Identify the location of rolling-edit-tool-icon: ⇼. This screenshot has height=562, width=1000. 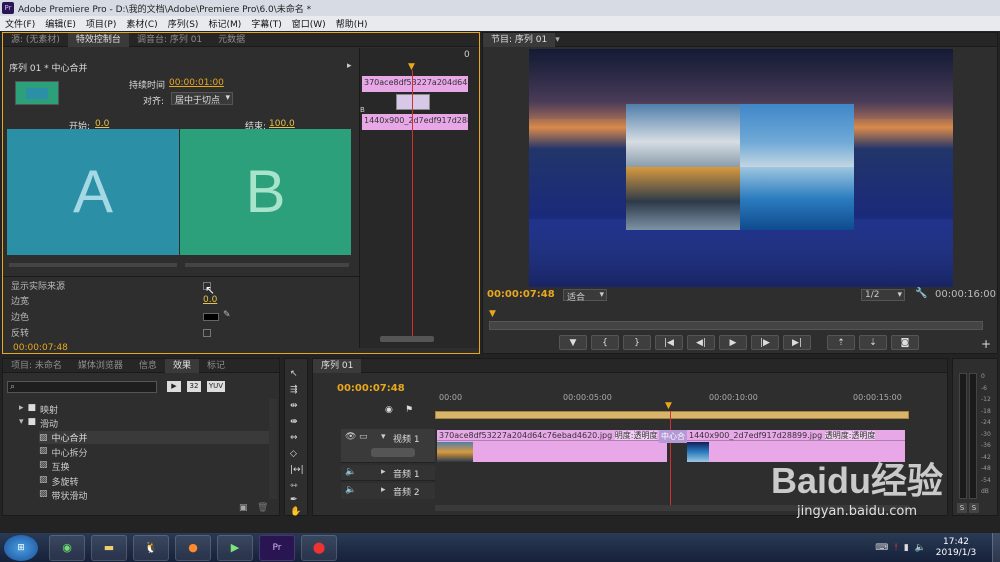
(294, 422).